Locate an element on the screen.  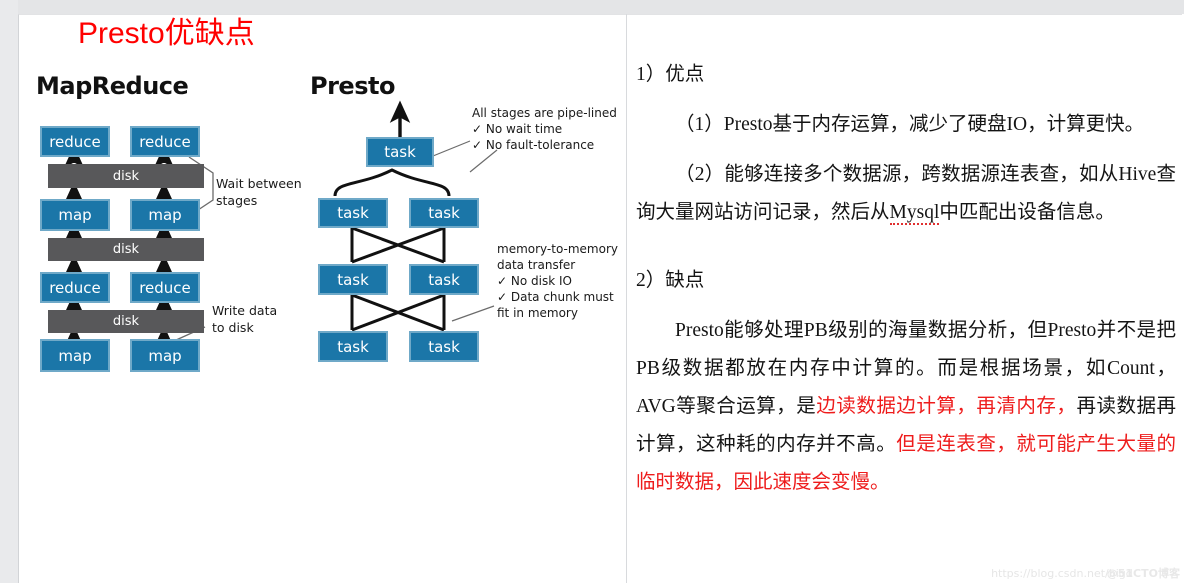
mapreduce-disk-1: disk is located at coordinates (126, 176).